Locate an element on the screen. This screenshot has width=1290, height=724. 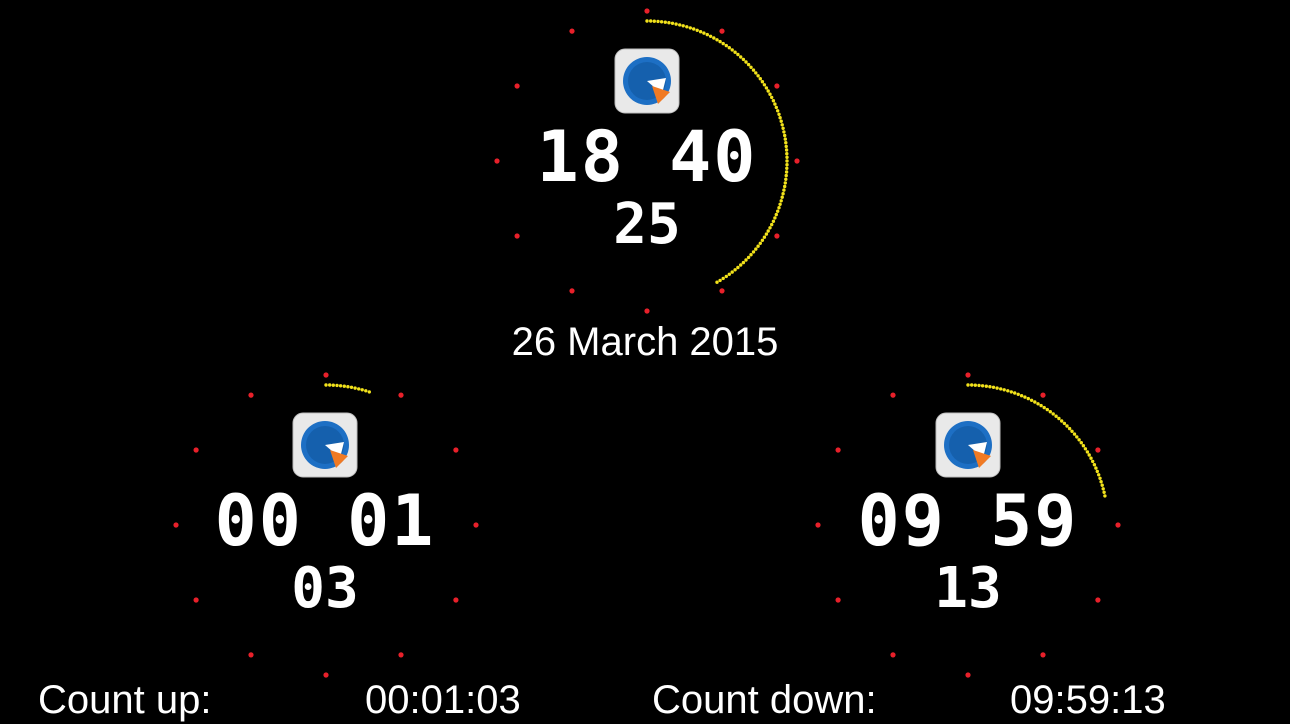
main-clock: 18 40 25 is located at coordinates (647, 152).